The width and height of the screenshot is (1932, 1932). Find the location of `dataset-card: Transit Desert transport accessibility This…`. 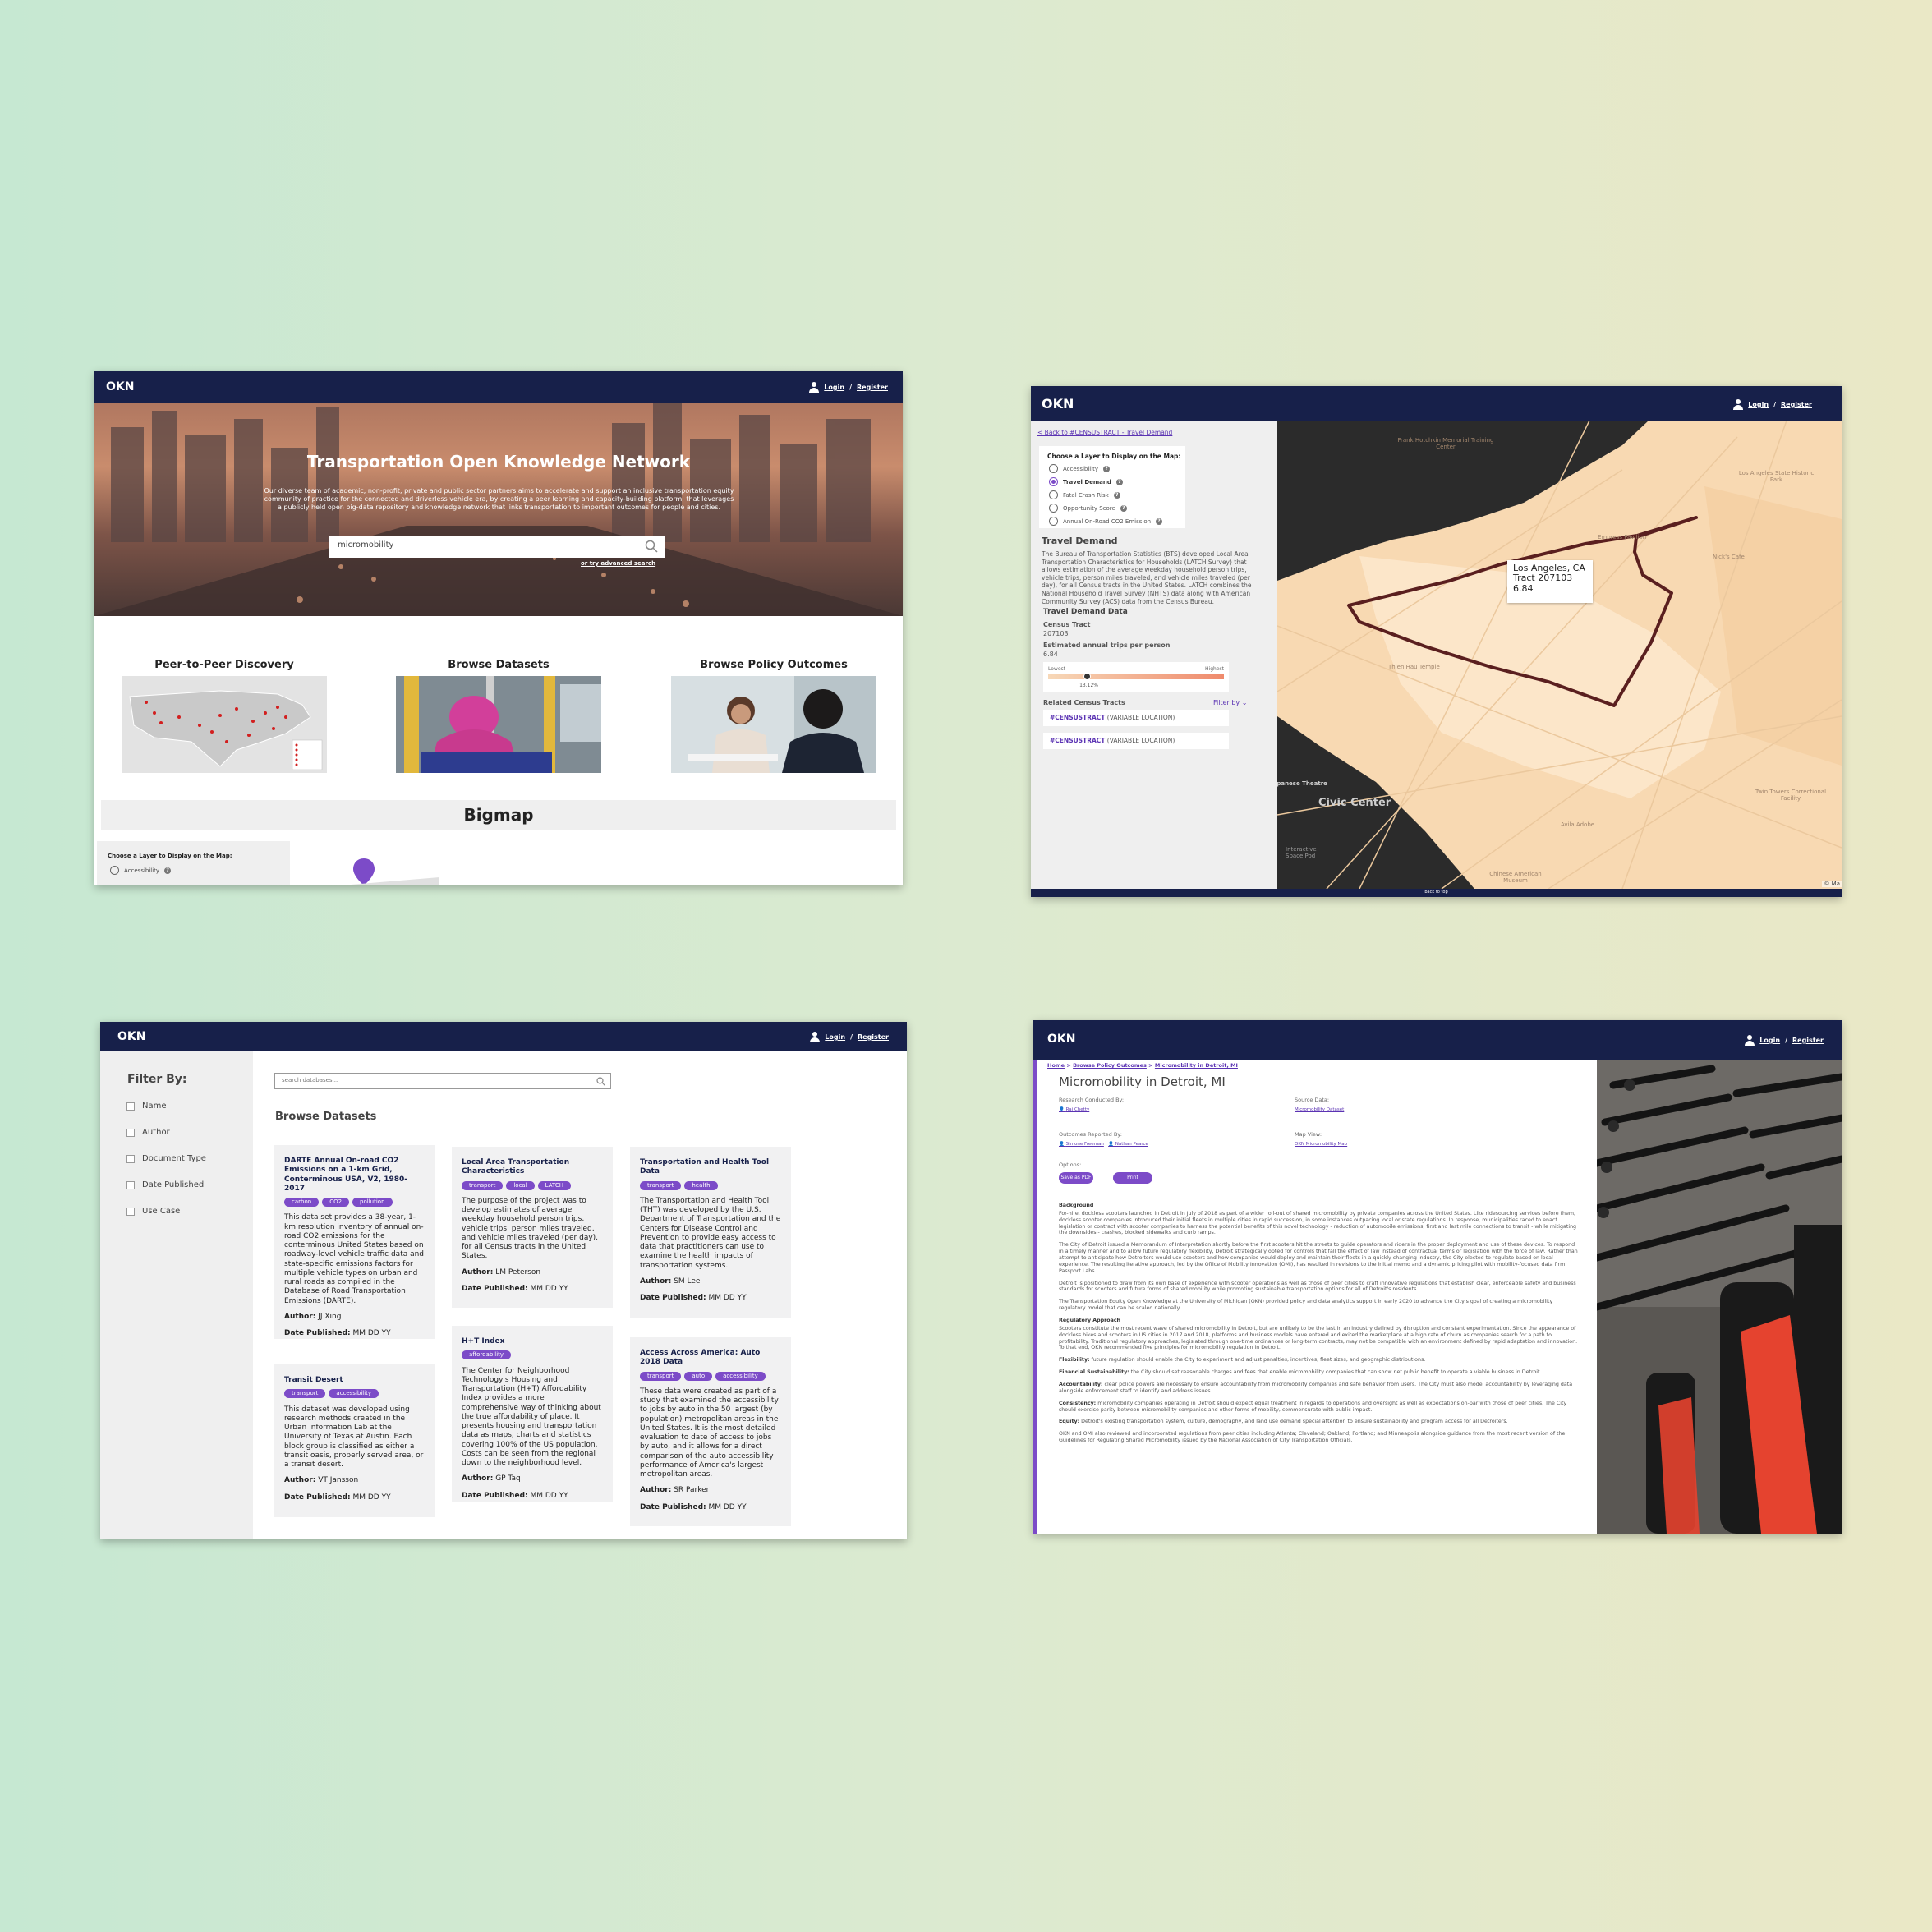

dataset-card: Transit Desert transport accessibility This… is located at coordinates (354, 1440).